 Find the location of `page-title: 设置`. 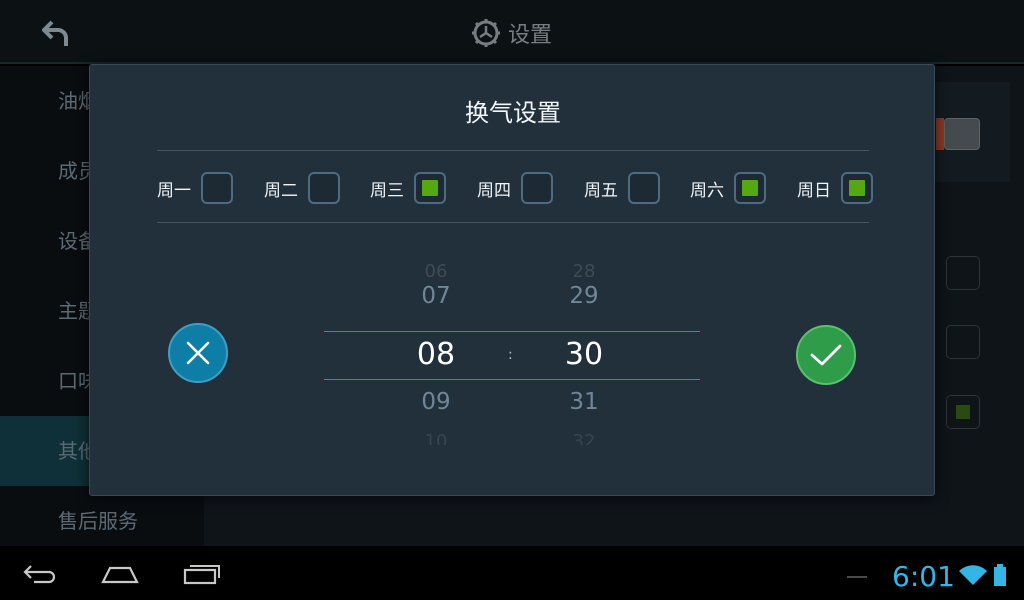

page-title: 设置 is located at coordinates (511, 33).